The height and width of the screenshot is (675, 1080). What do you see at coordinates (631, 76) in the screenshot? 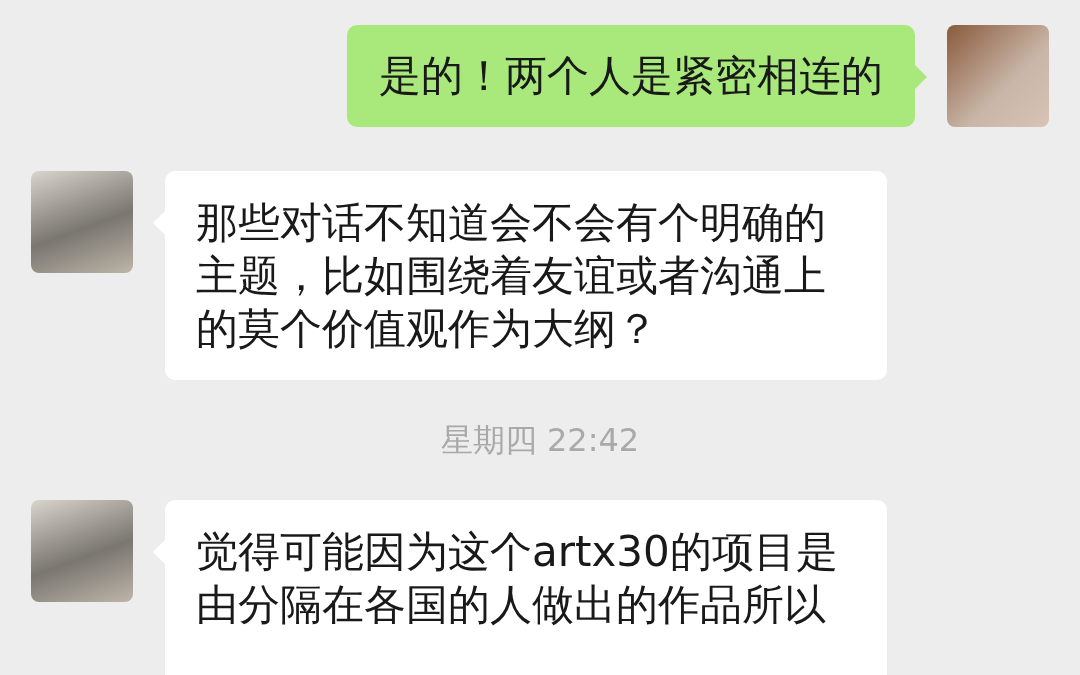
I see `message-text: 是的！两个人是紧密相连的` at bounding box center [631, 76].